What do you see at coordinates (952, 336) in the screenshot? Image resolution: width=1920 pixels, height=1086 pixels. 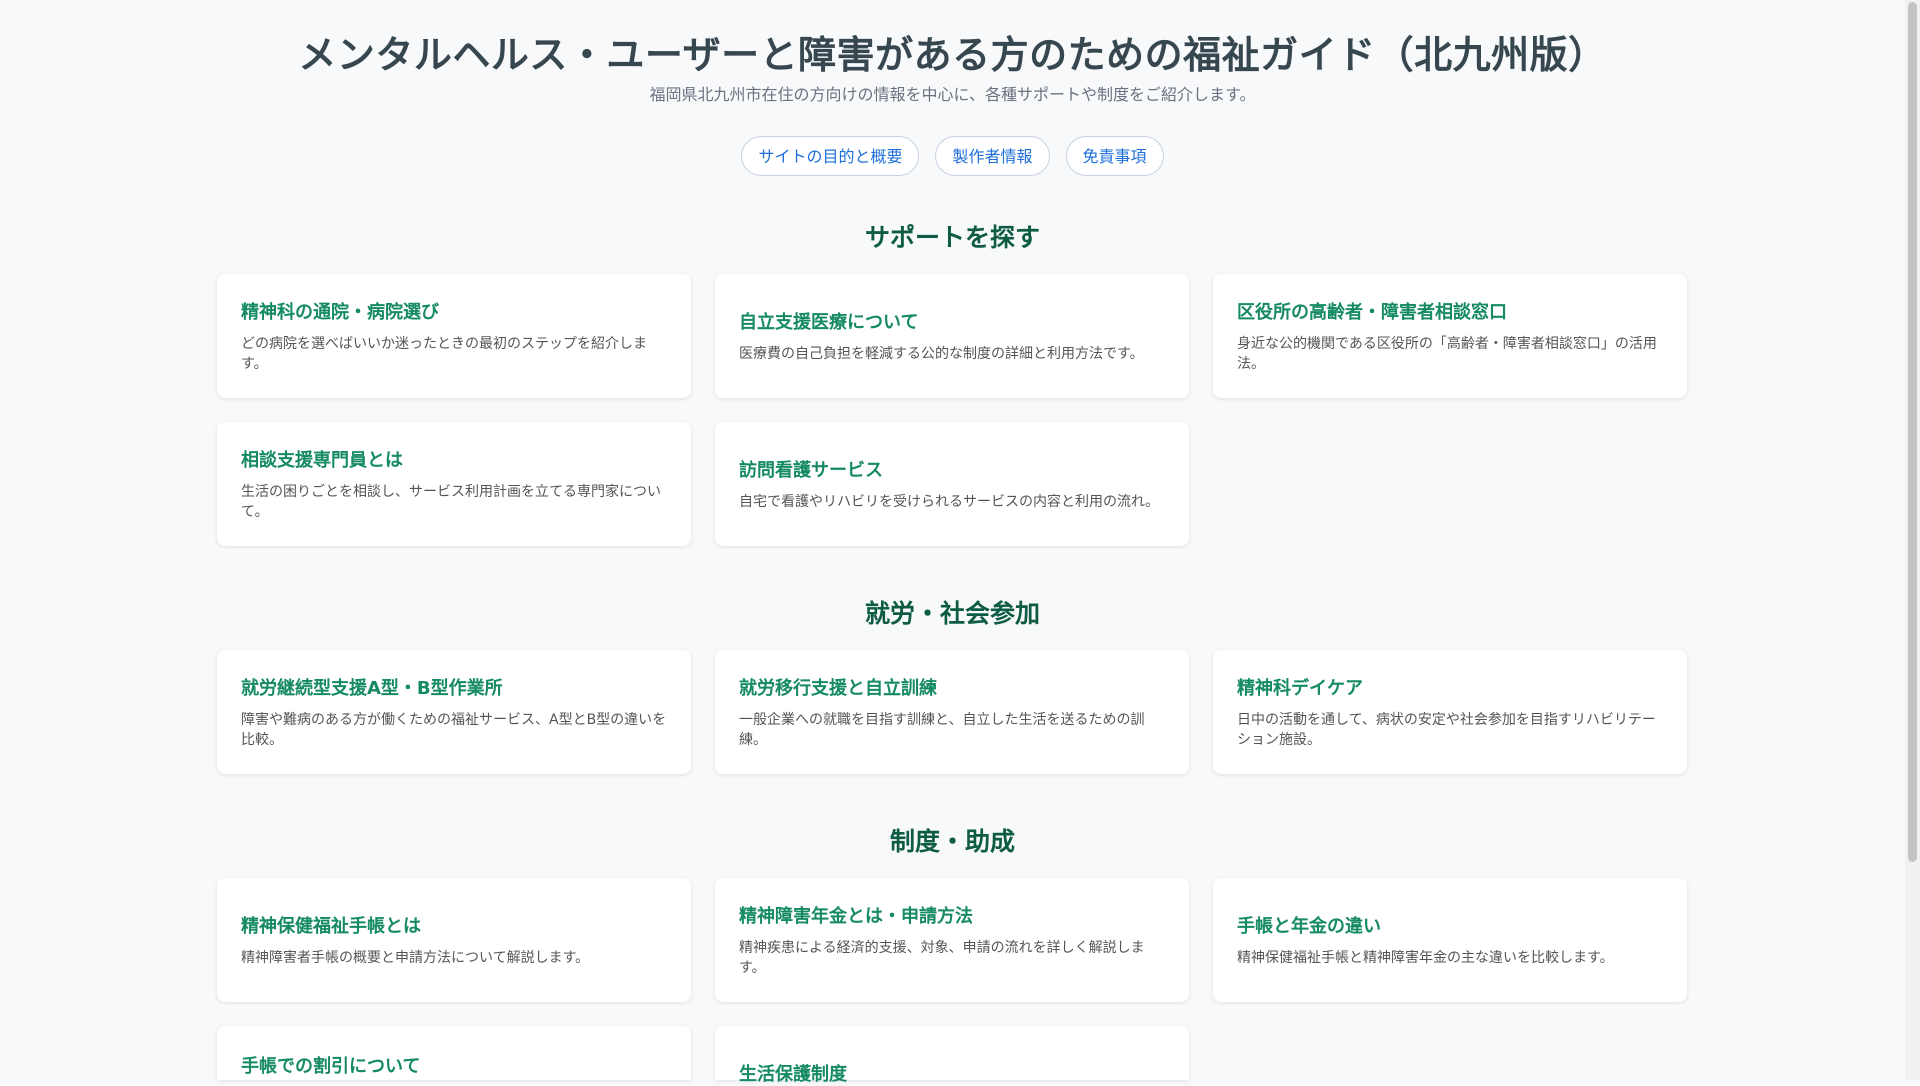 I see `card-self-support-medical: 自立支援医療について 医療費の自己負担を軽減する公的な制度の詳細と利用方法です。` at bounding box center [952, 336].